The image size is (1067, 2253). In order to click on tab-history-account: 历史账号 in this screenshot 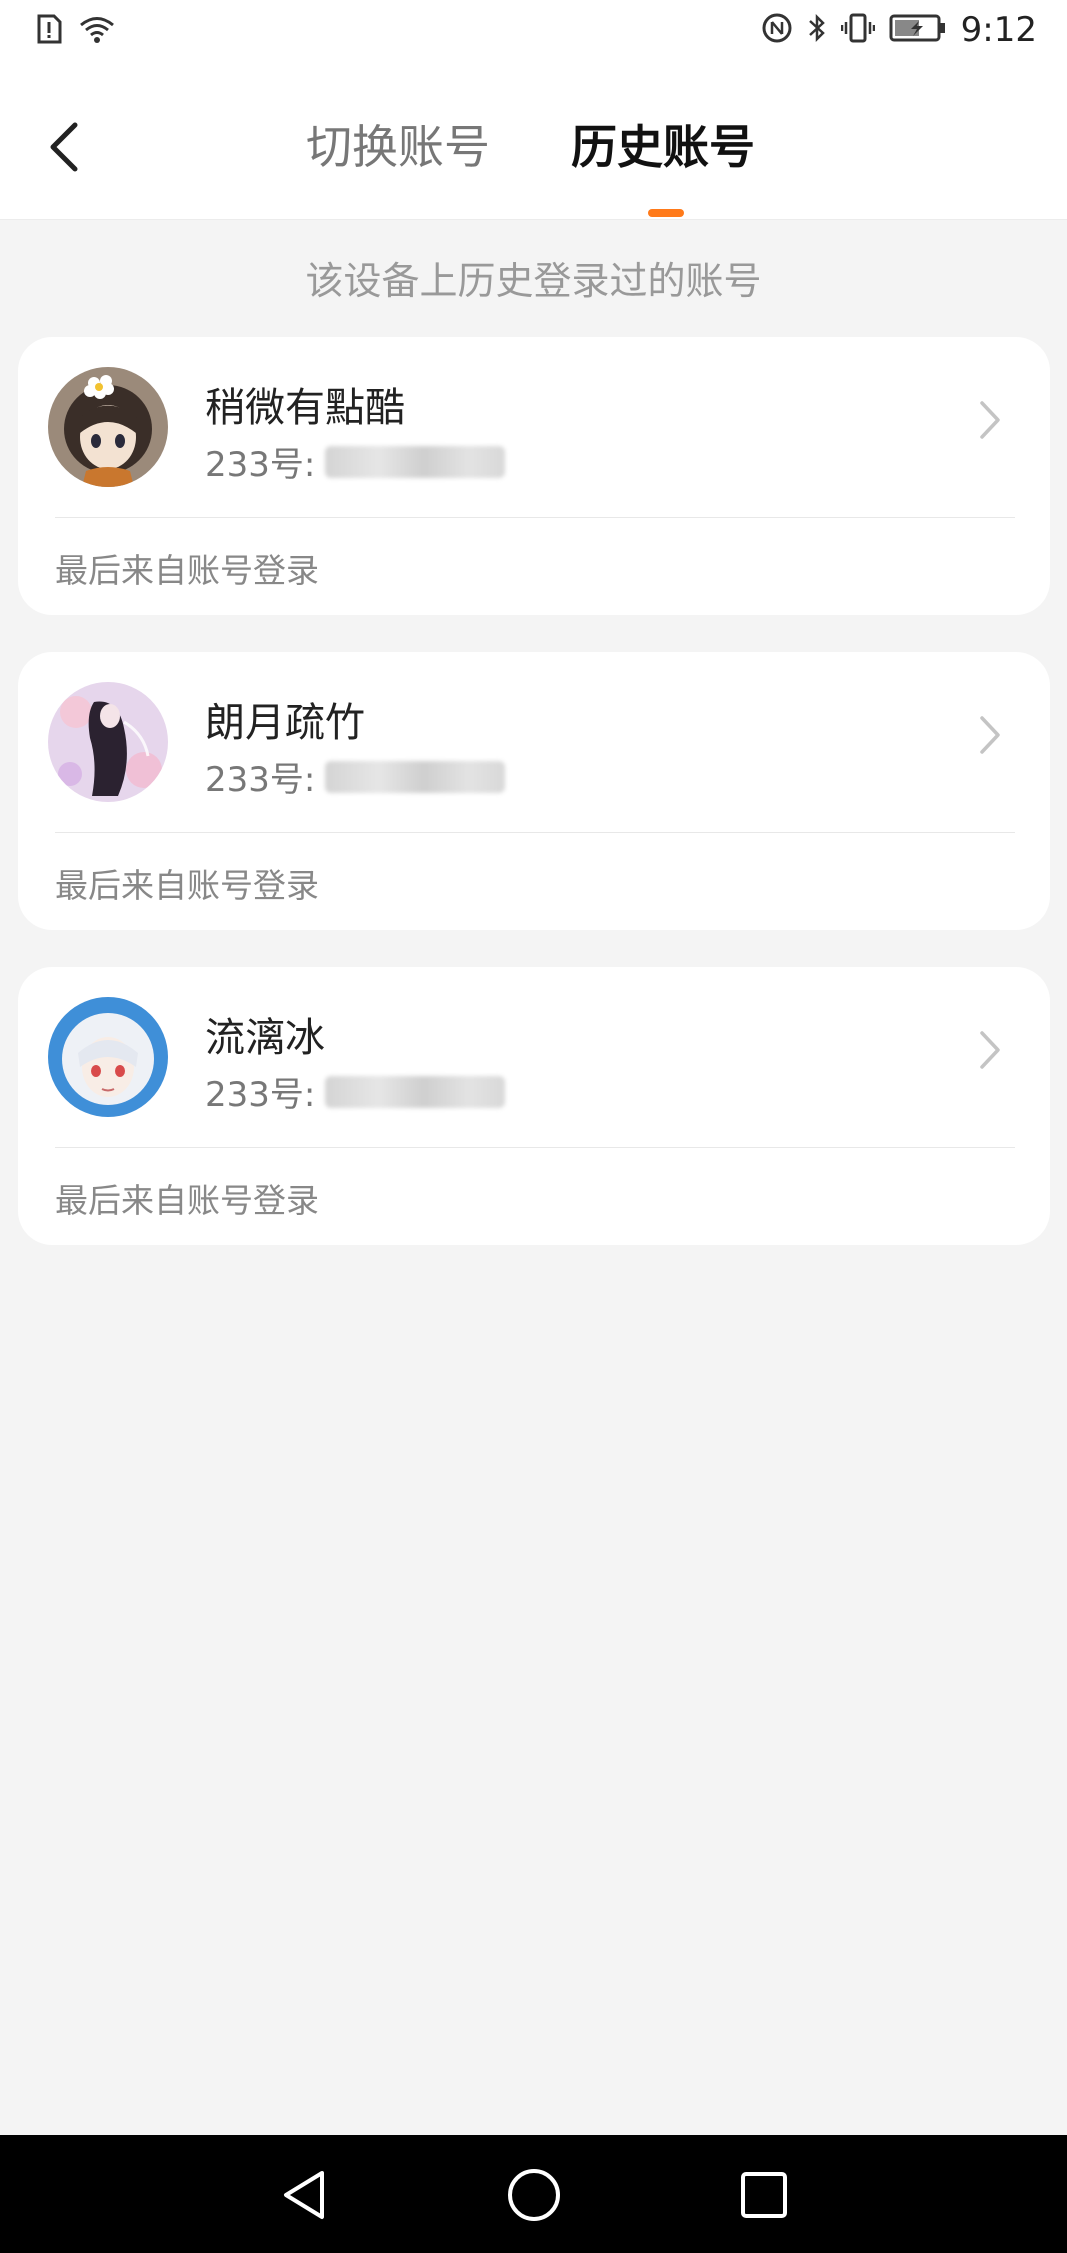, I will do `click(663, 147)`.